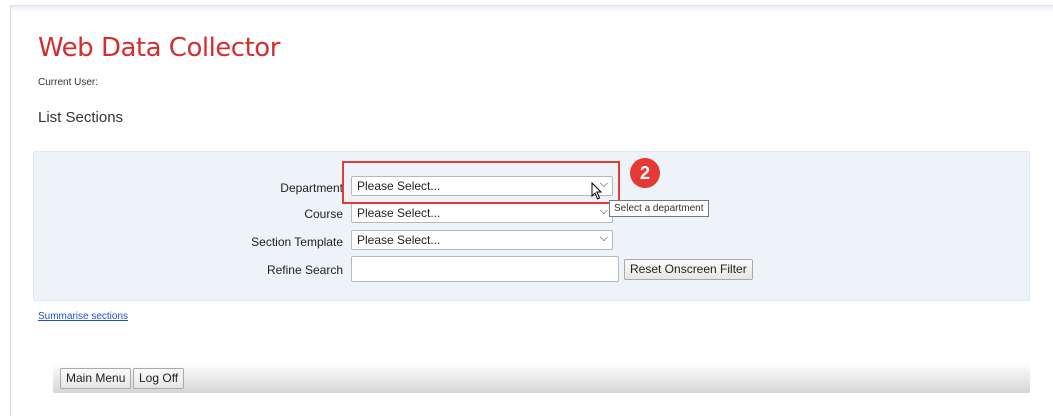 The height and width of the screenshot is (416, 1053). I want to click on current-user-label: Current User:, so click(68, 82).